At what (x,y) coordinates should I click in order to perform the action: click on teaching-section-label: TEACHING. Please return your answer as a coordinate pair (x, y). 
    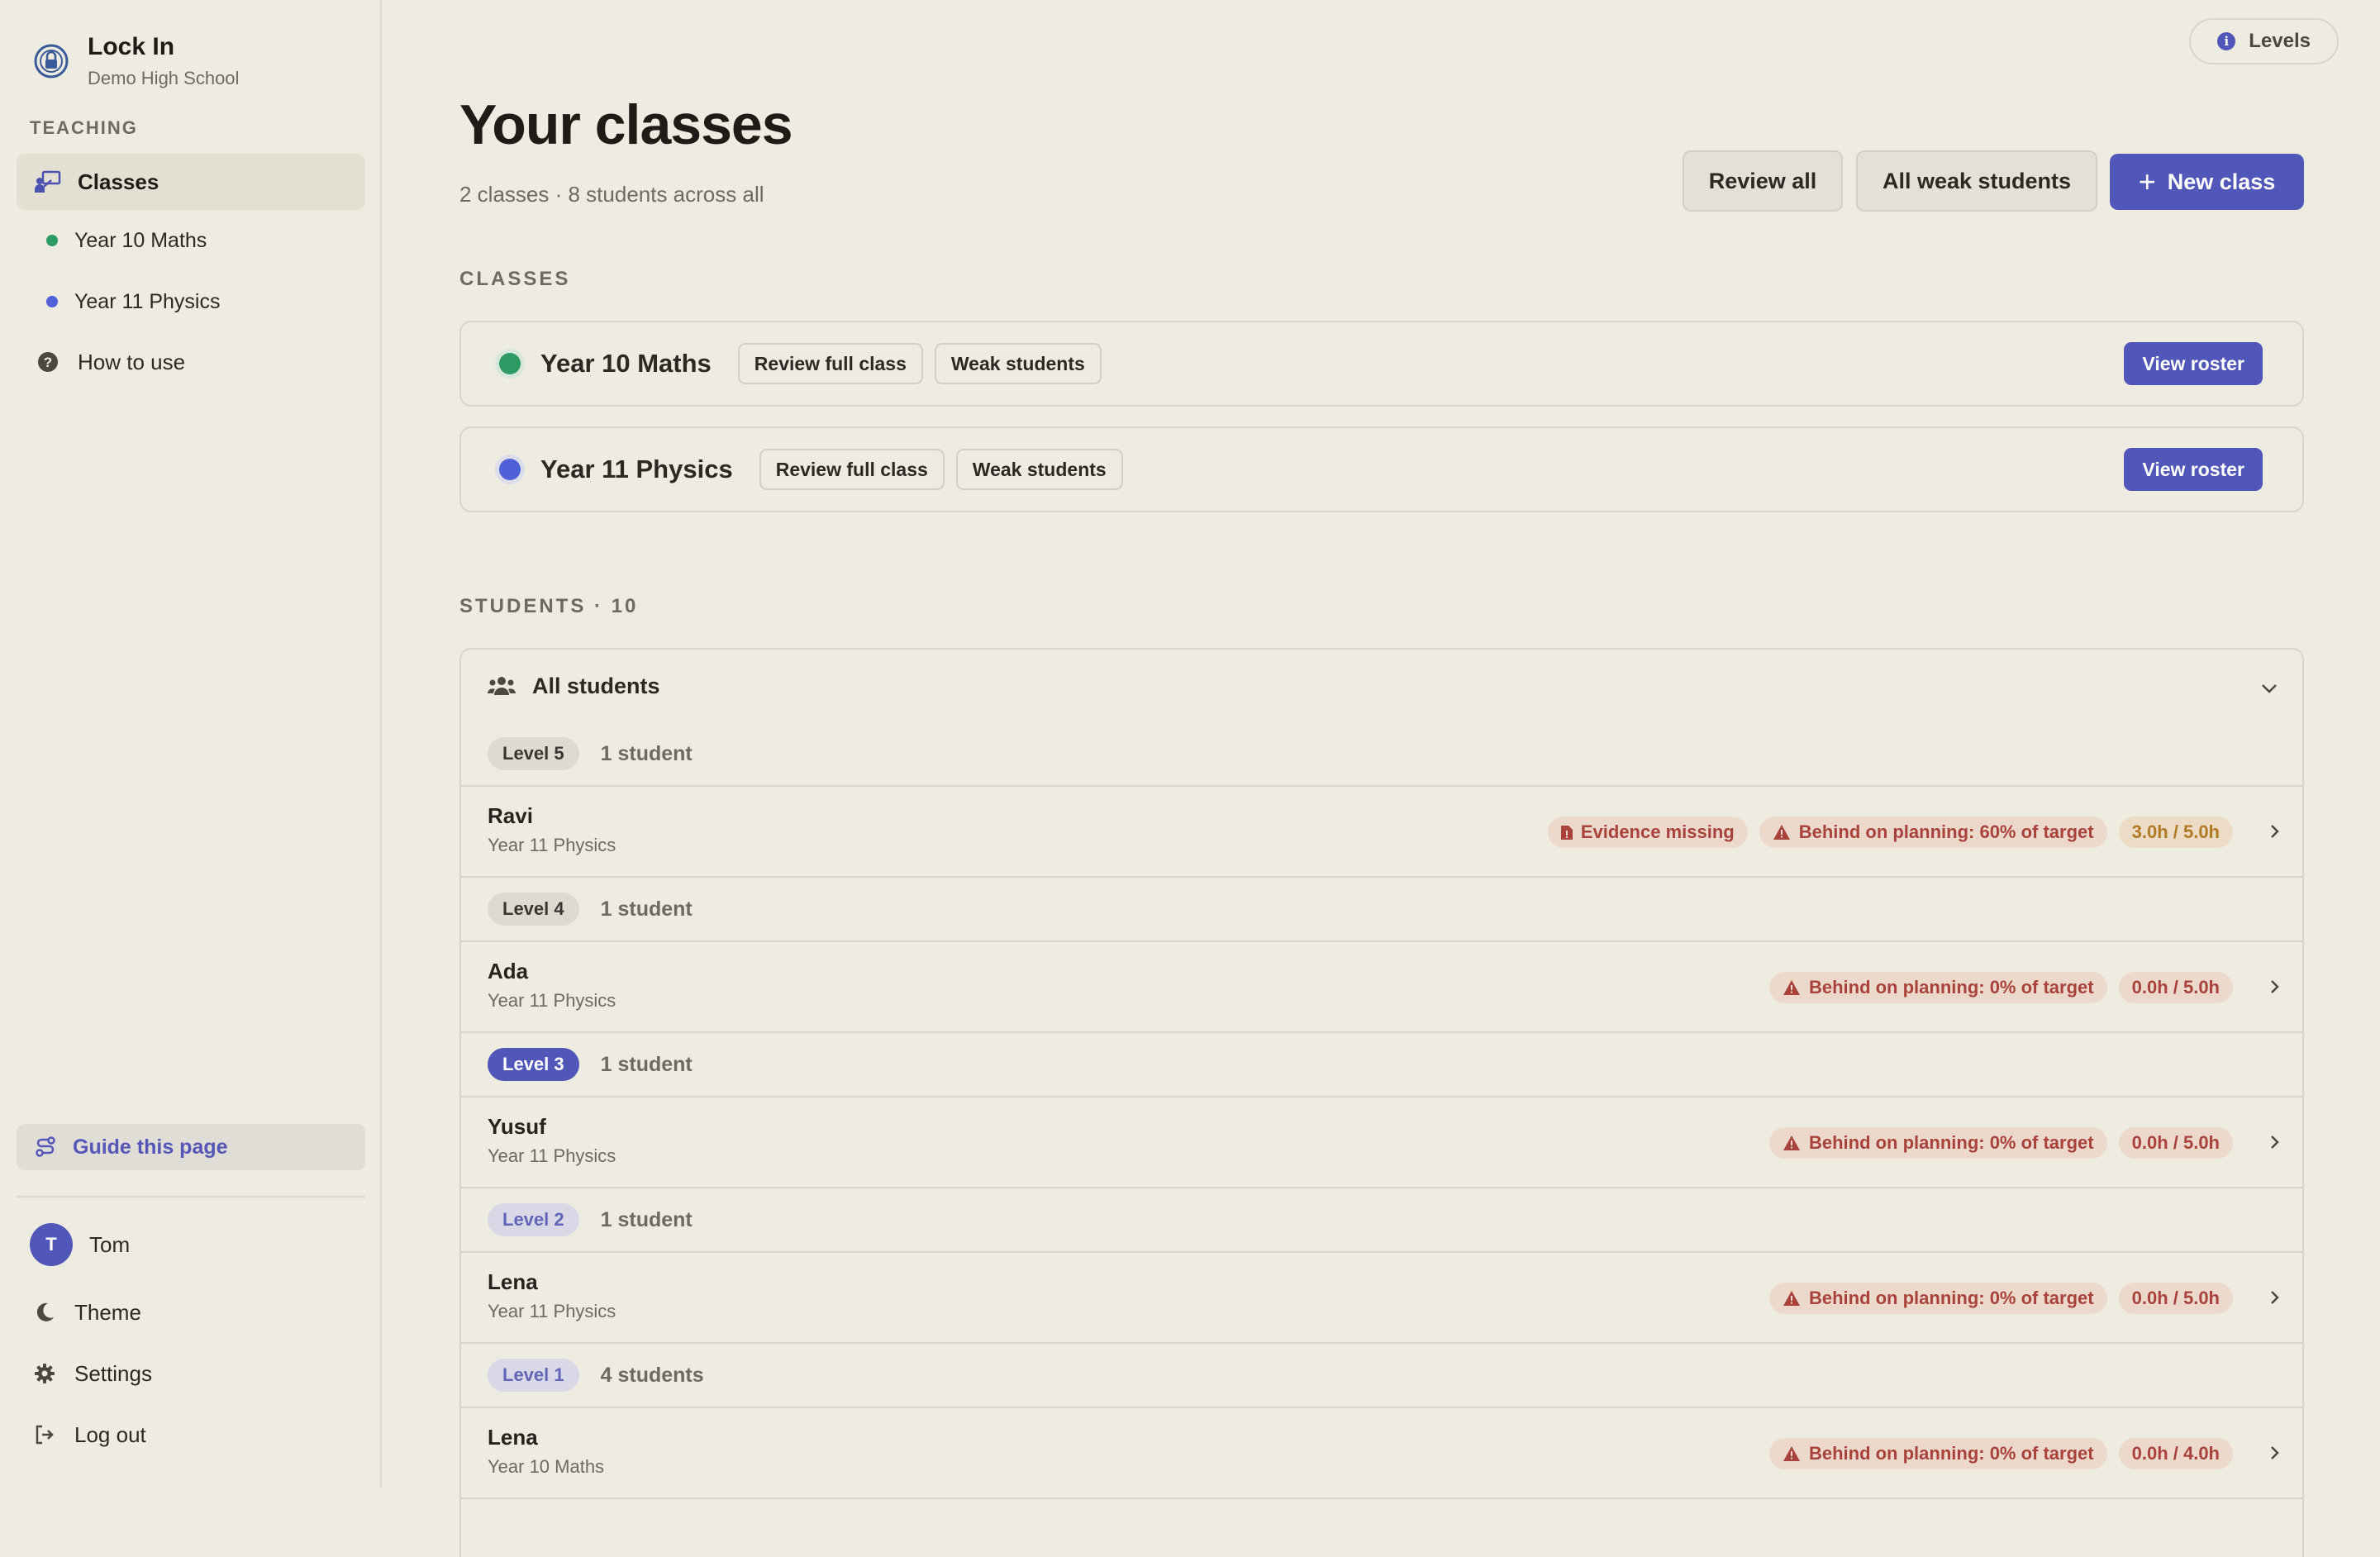
    Looking at the image, I should click on (84, 127).